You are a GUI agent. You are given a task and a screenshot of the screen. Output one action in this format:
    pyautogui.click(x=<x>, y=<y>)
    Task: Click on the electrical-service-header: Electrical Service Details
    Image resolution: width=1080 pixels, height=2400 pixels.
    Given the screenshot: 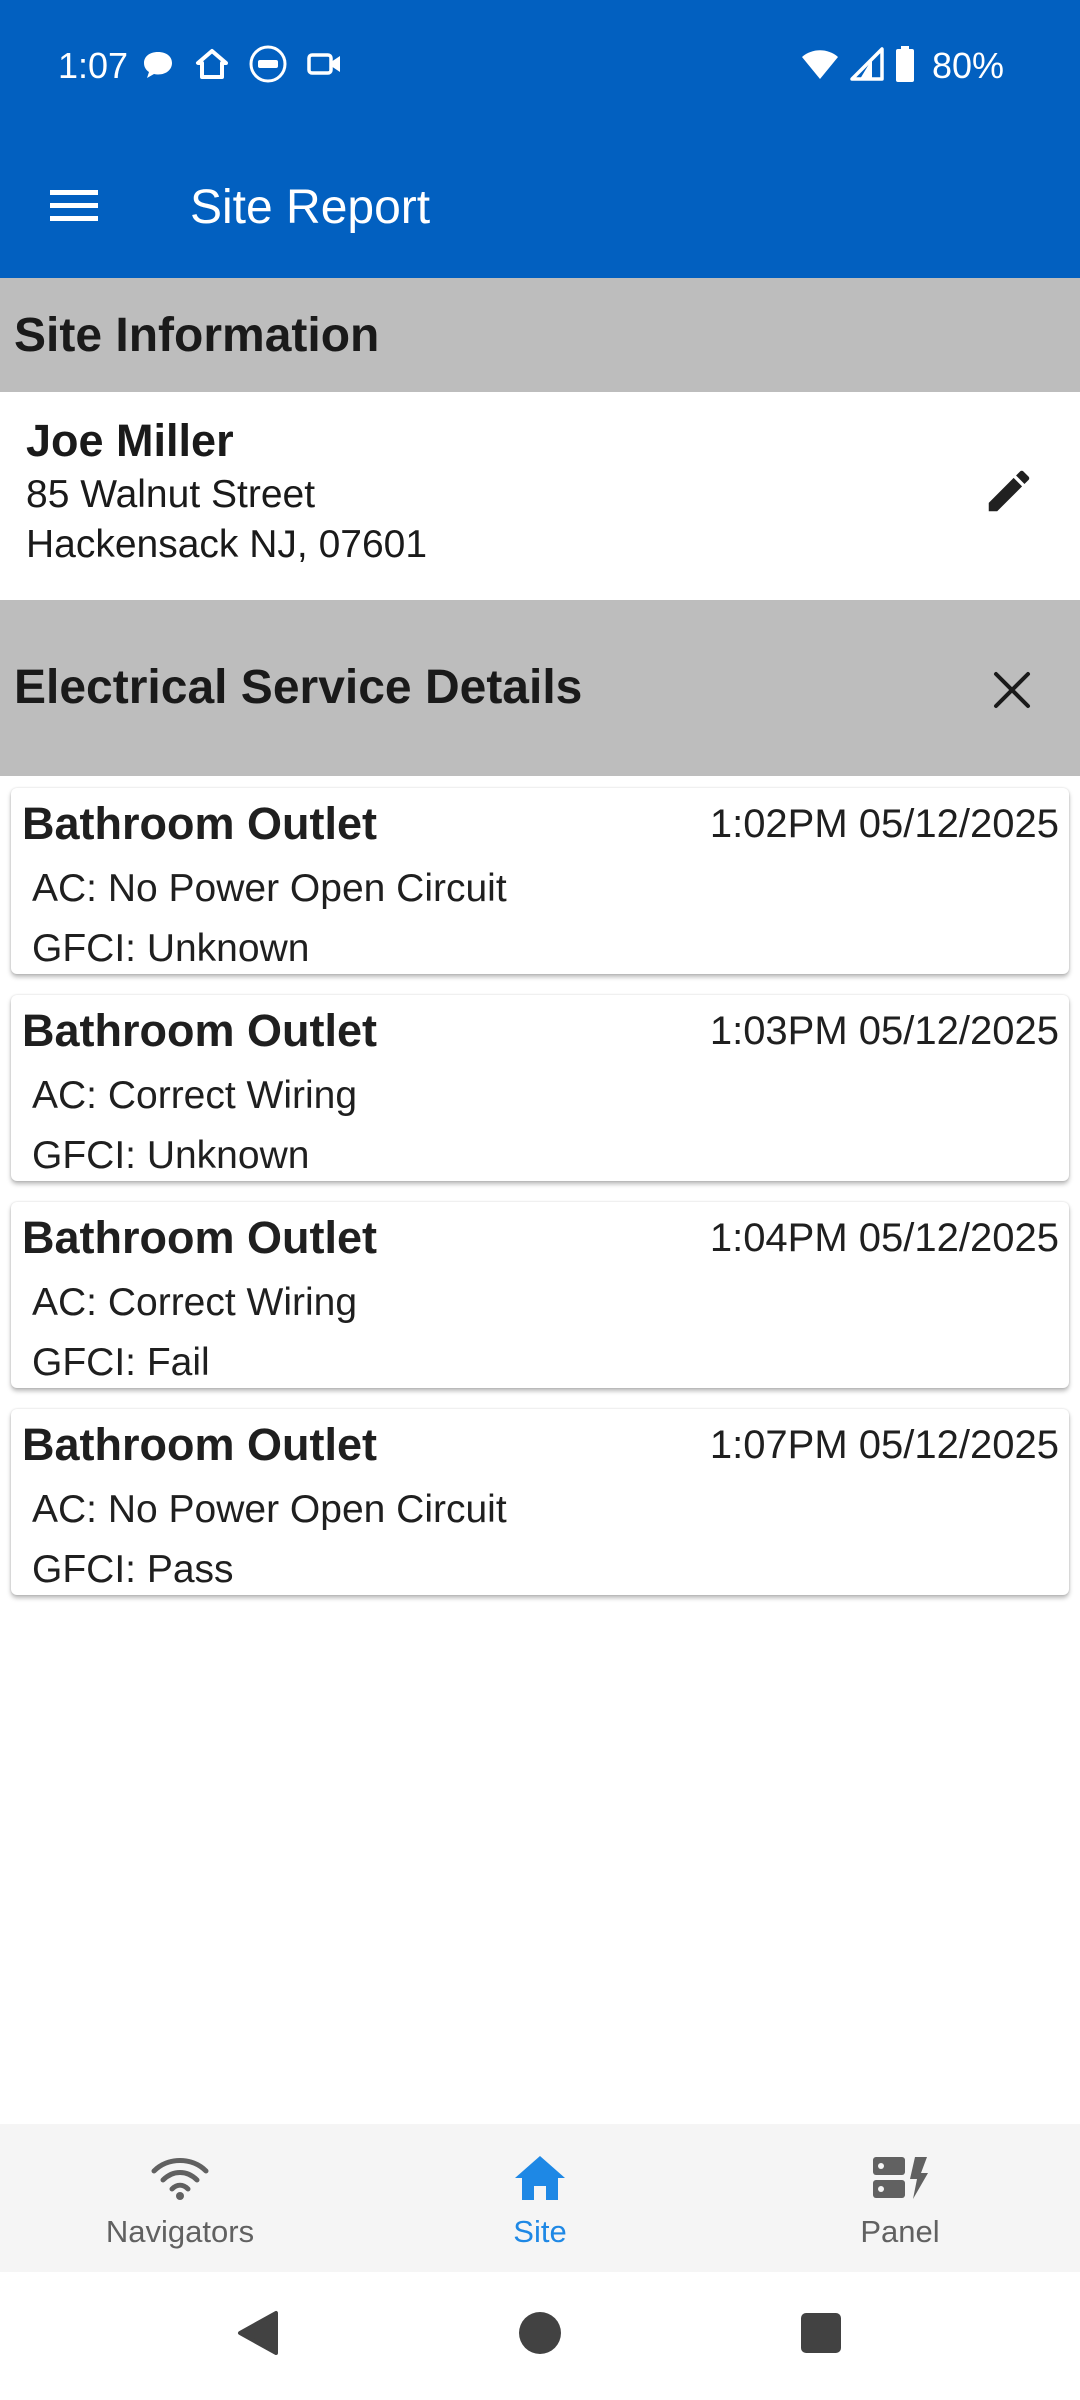 What is the action you would take?
    pyautogui.click(x=540, y=688)
    